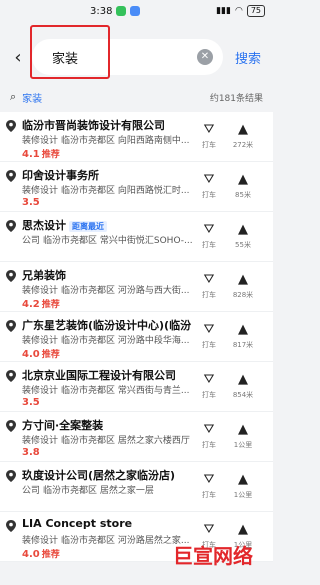 Image resolution: width=320 pixels, height=585 pixels. What do you see at coordinates (204, 57) in the screenshot?
I see `clear-icon: ✕` at bounding box center [204, 57].